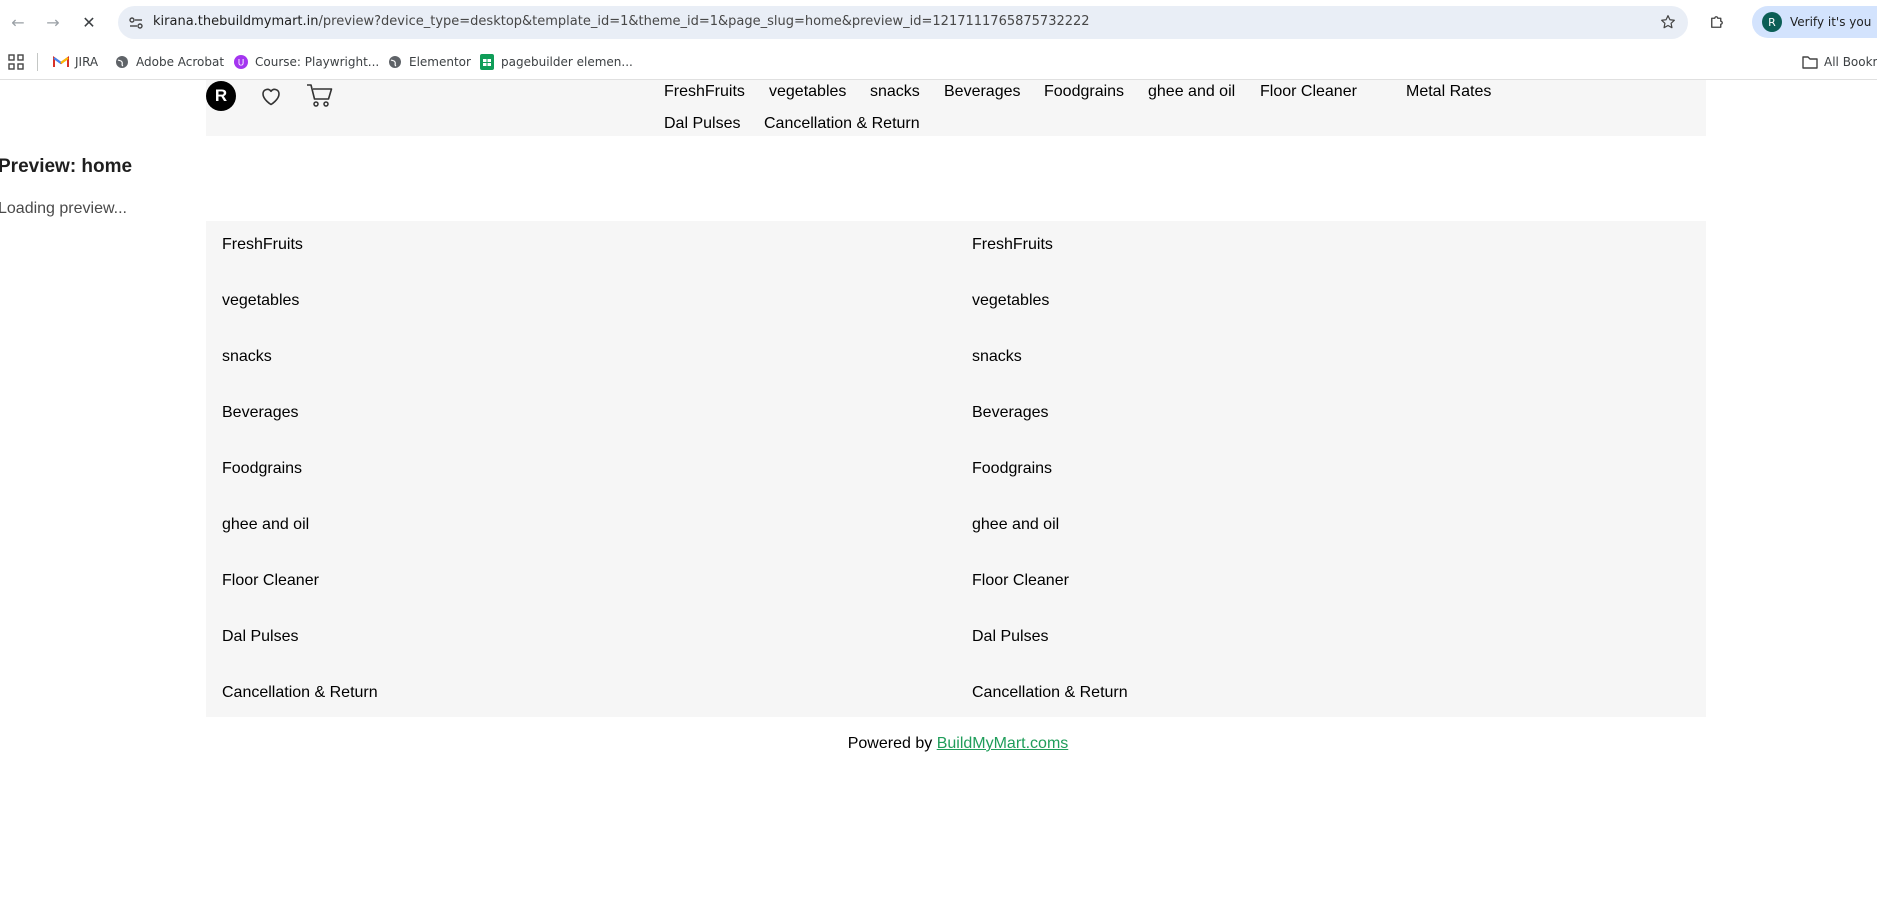 The width and height of the screenshot is (1877, 911). I want to click on nav-link-dal-pulses: Dal Pulses, so click(702, 124).